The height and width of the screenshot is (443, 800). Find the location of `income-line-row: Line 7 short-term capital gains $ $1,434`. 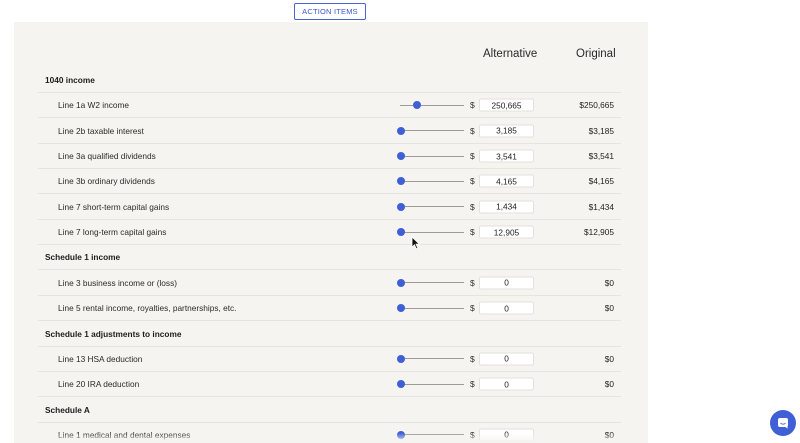

income-line-row: Line 7 short-term capital gains $ $1,434 is located at coordinates (329, 207).